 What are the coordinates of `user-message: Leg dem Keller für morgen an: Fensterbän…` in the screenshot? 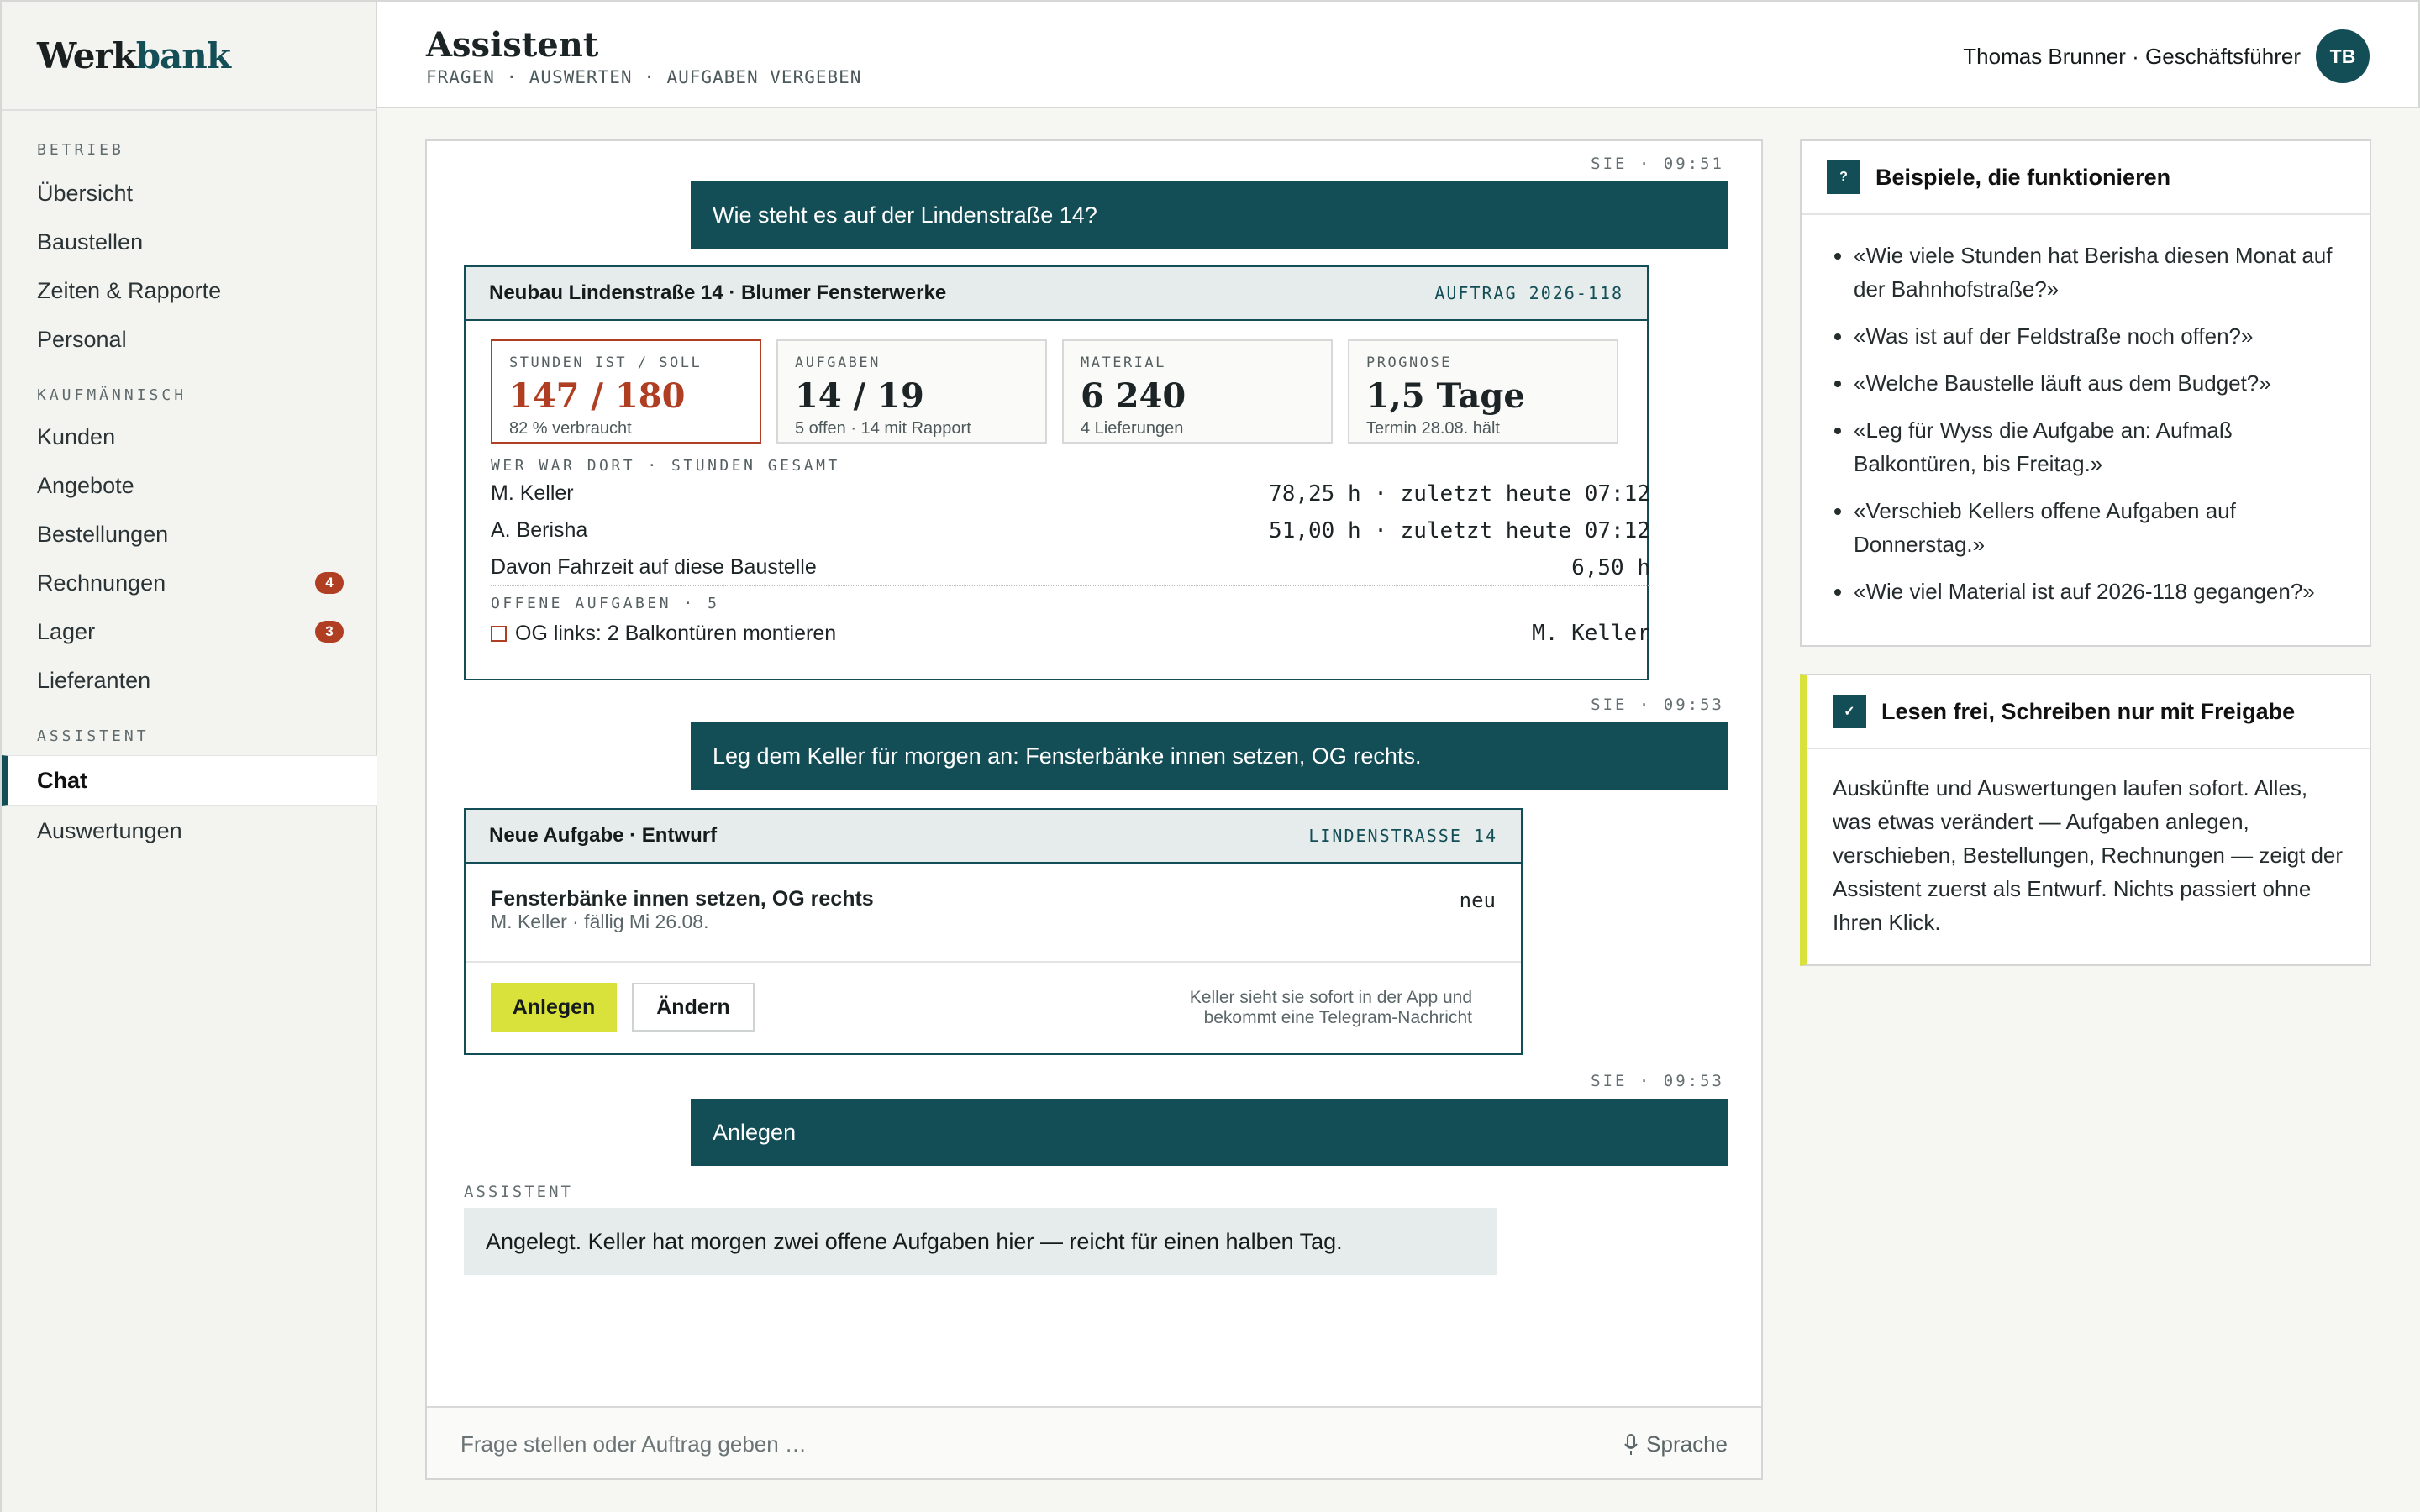 It's located at (1209, 756).